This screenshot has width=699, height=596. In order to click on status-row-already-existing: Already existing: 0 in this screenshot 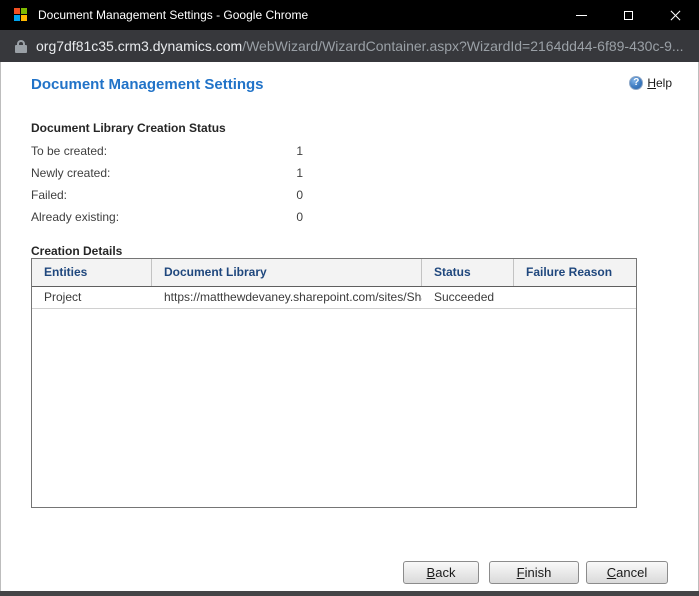, I will do `click(167, 217)`.